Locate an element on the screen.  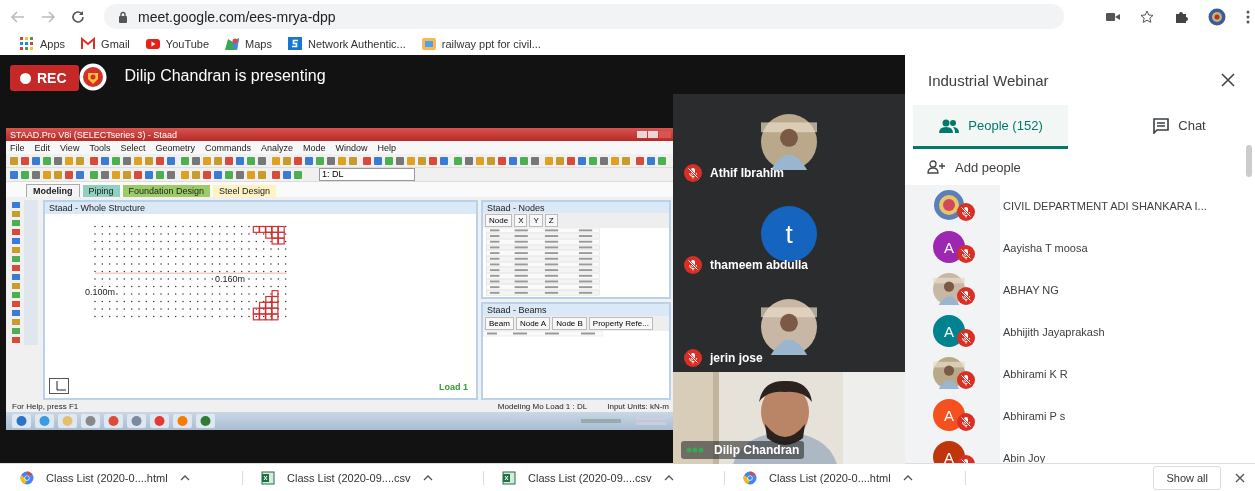
column-header: Beam is located at coordinates (499, 323).